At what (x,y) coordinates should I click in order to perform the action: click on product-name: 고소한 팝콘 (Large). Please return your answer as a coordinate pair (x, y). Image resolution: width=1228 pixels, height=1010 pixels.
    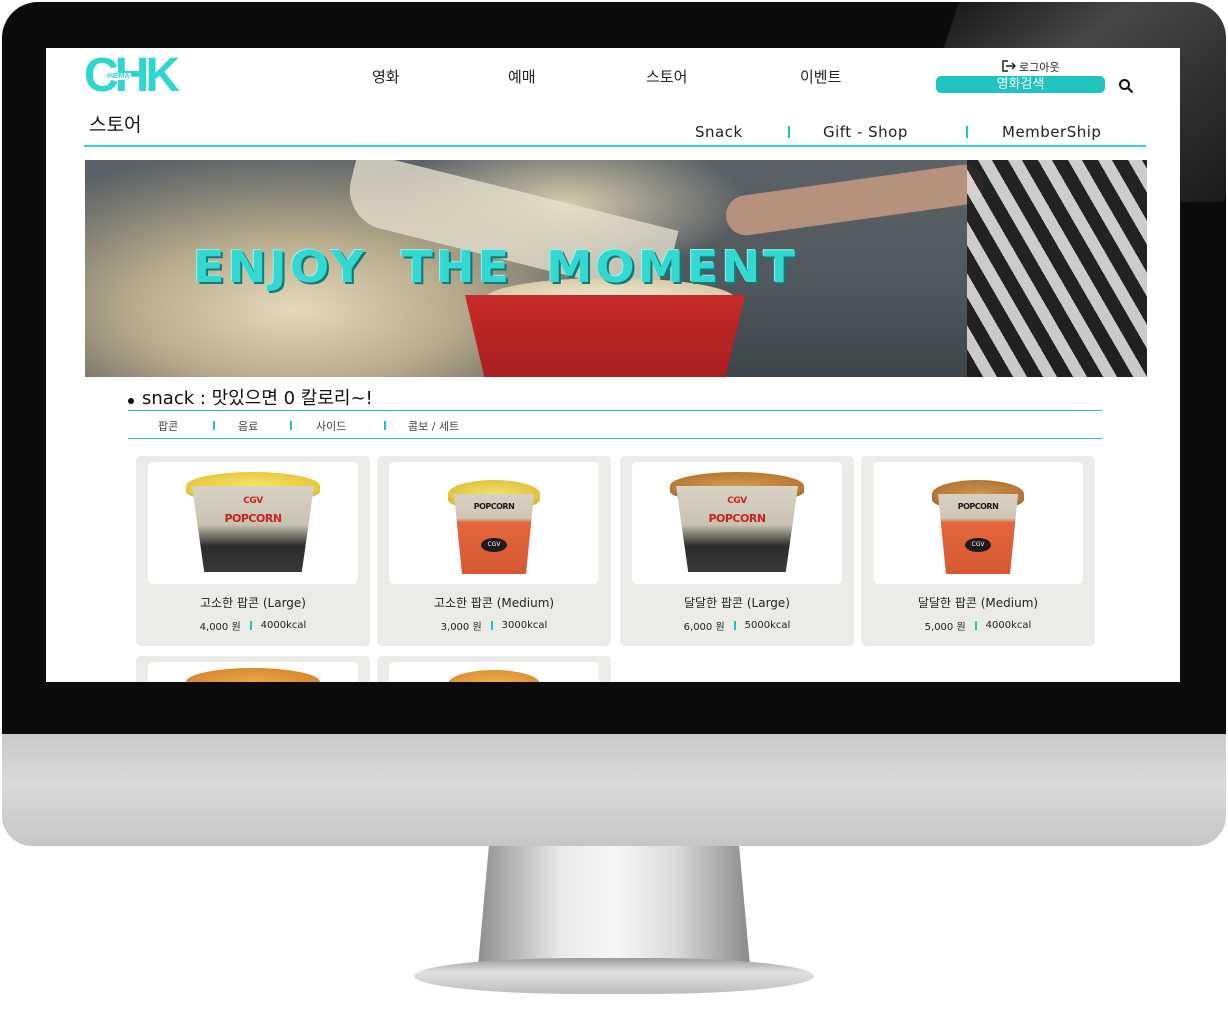
    Looking at the image, I should click on (253, 603).